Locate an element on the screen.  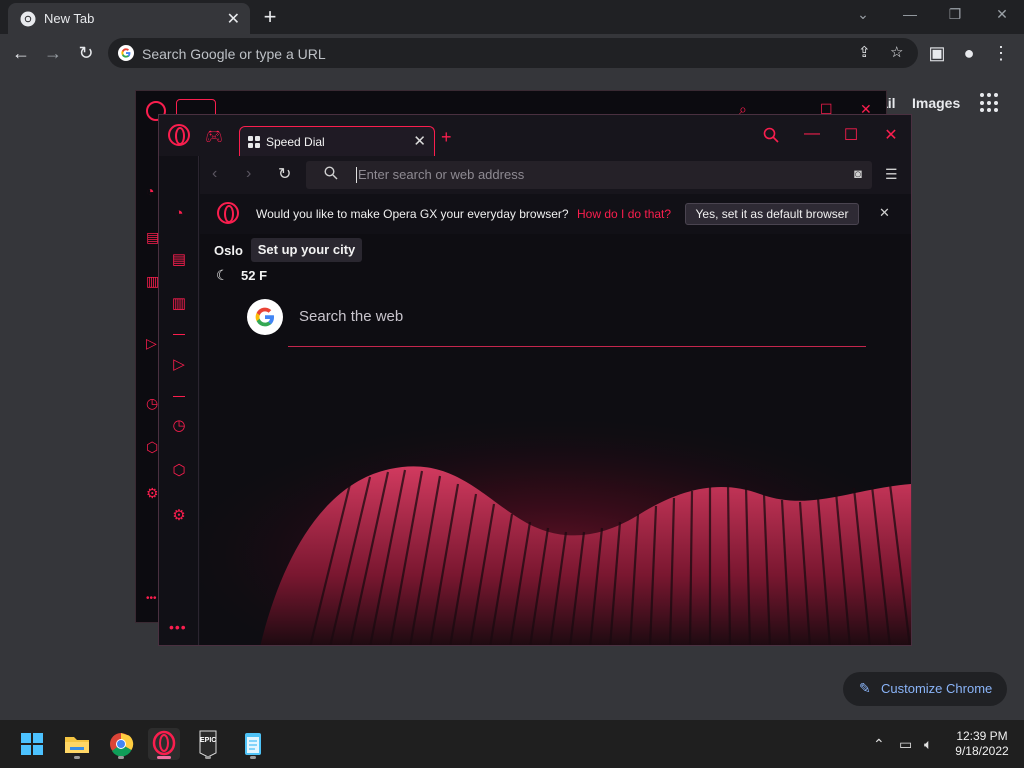
google-icon is located at coordinates (126, 53).